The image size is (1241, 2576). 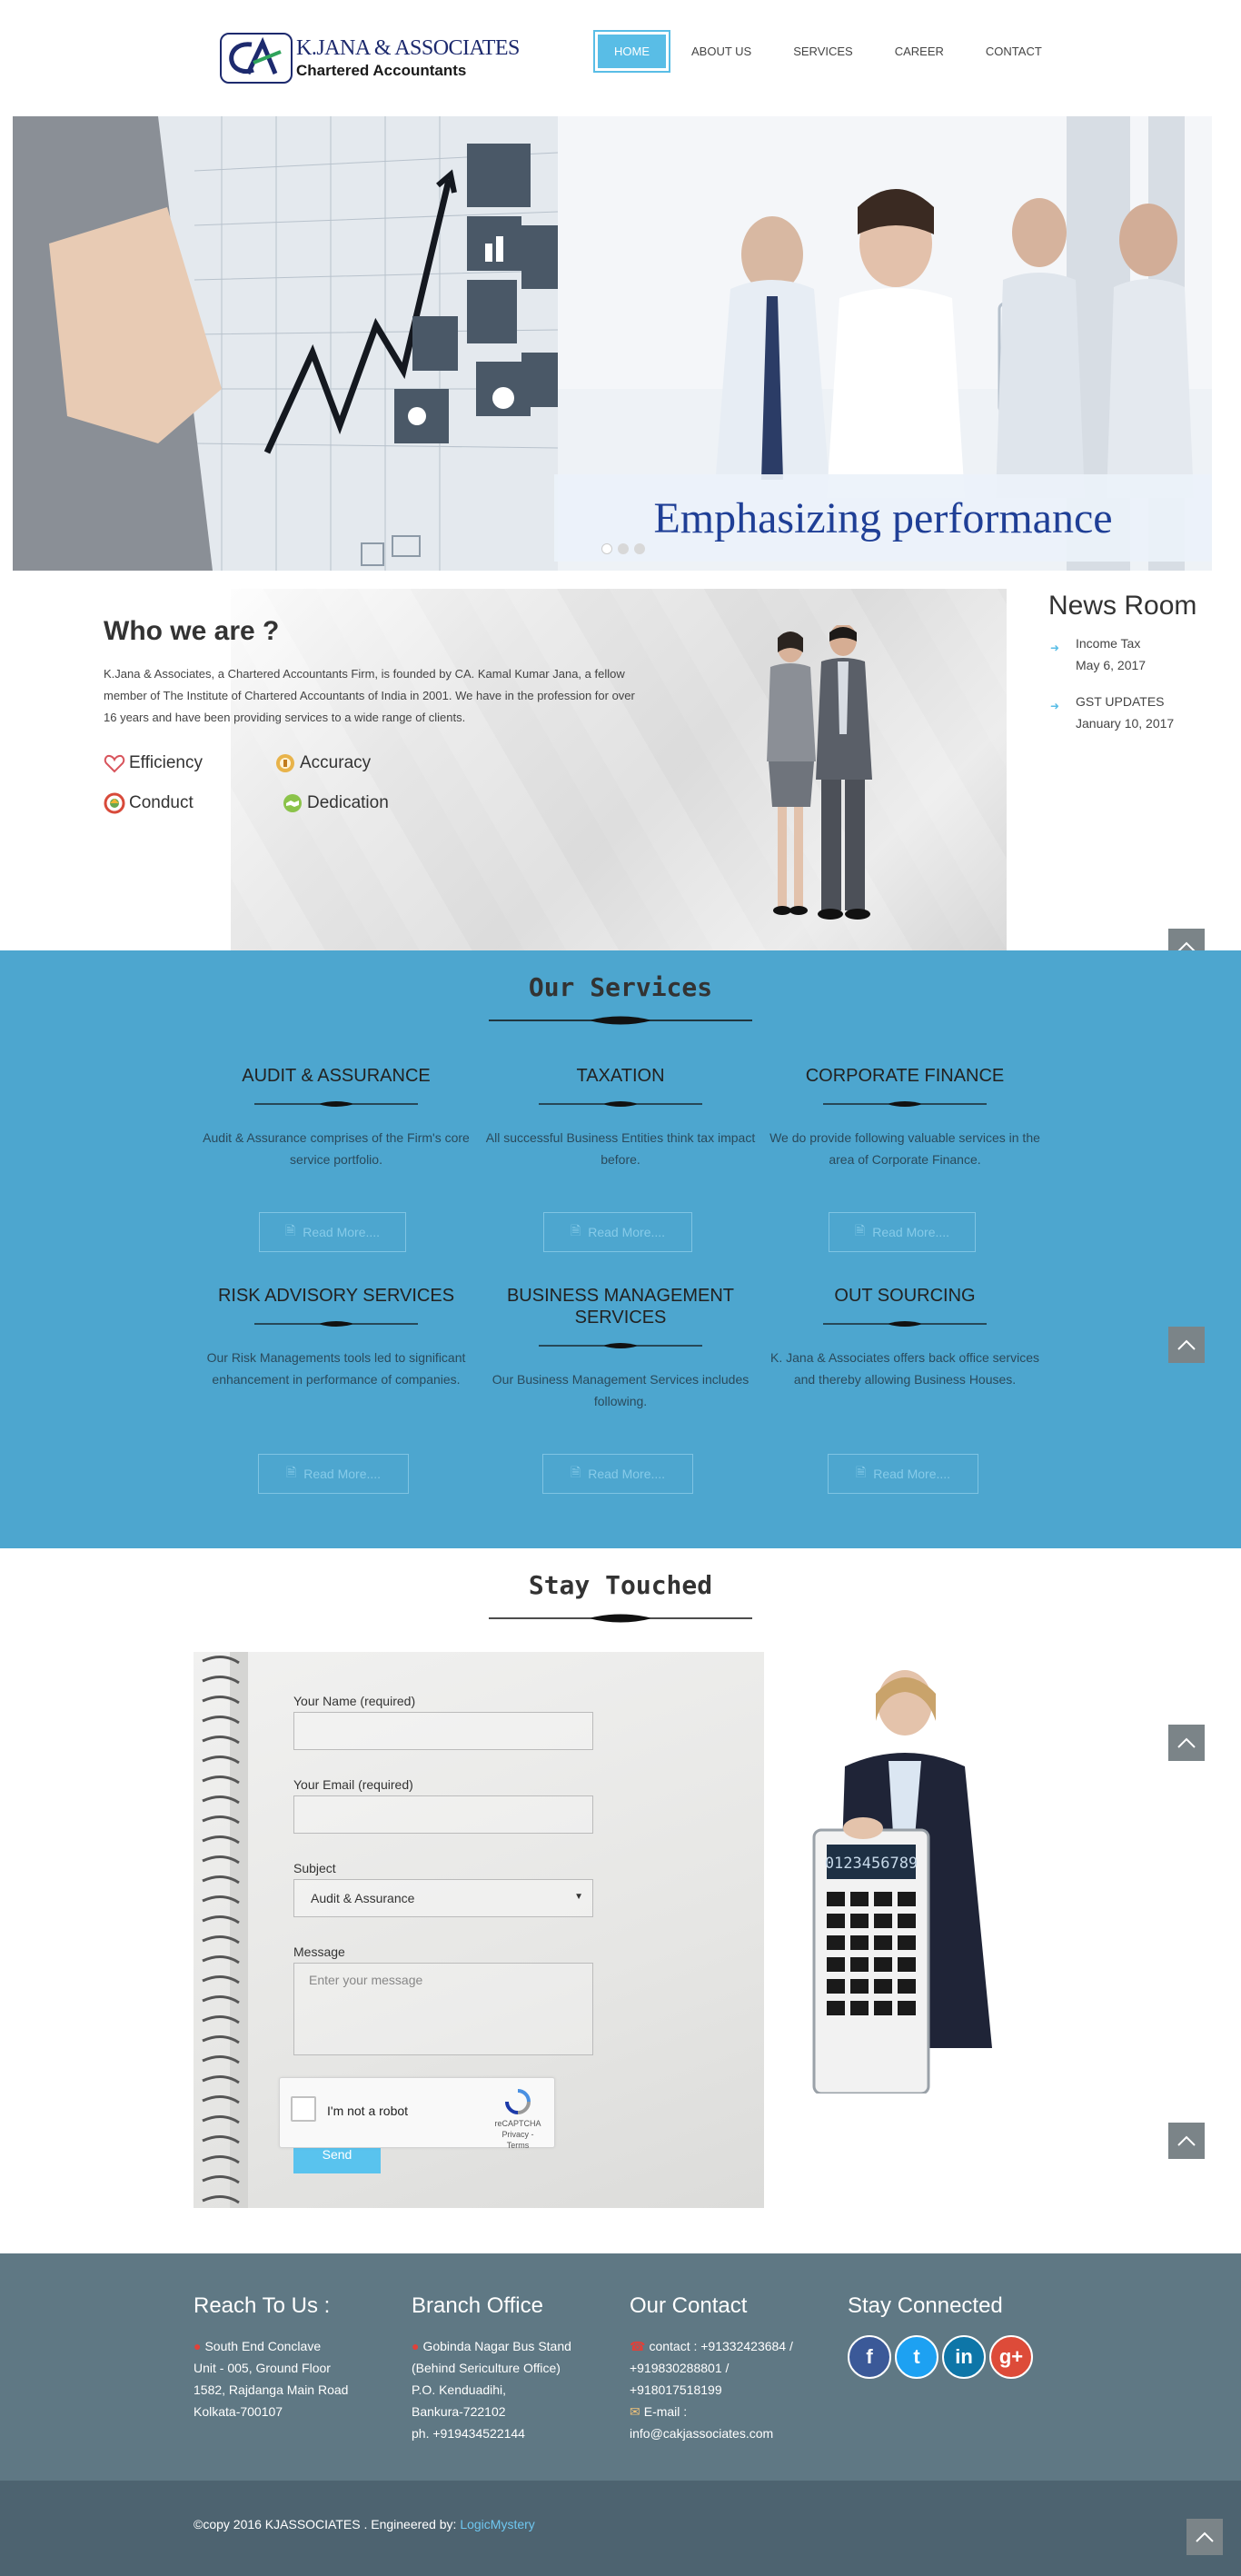 What do you see at coordinates (720, 2346) in the screenshot?
I see `phone-line: contact : +91332423684 /` at bounding box center [720, 2346].